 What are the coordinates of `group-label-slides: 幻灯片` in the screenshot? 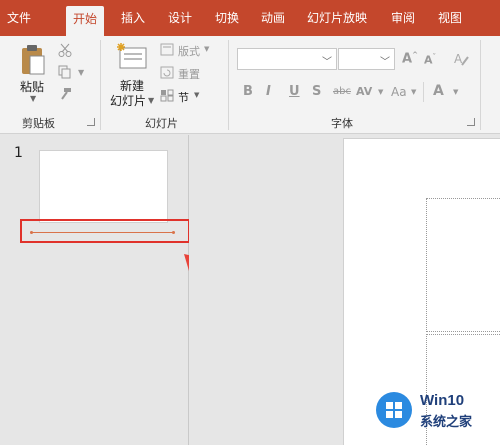 It's located at (161, 123).